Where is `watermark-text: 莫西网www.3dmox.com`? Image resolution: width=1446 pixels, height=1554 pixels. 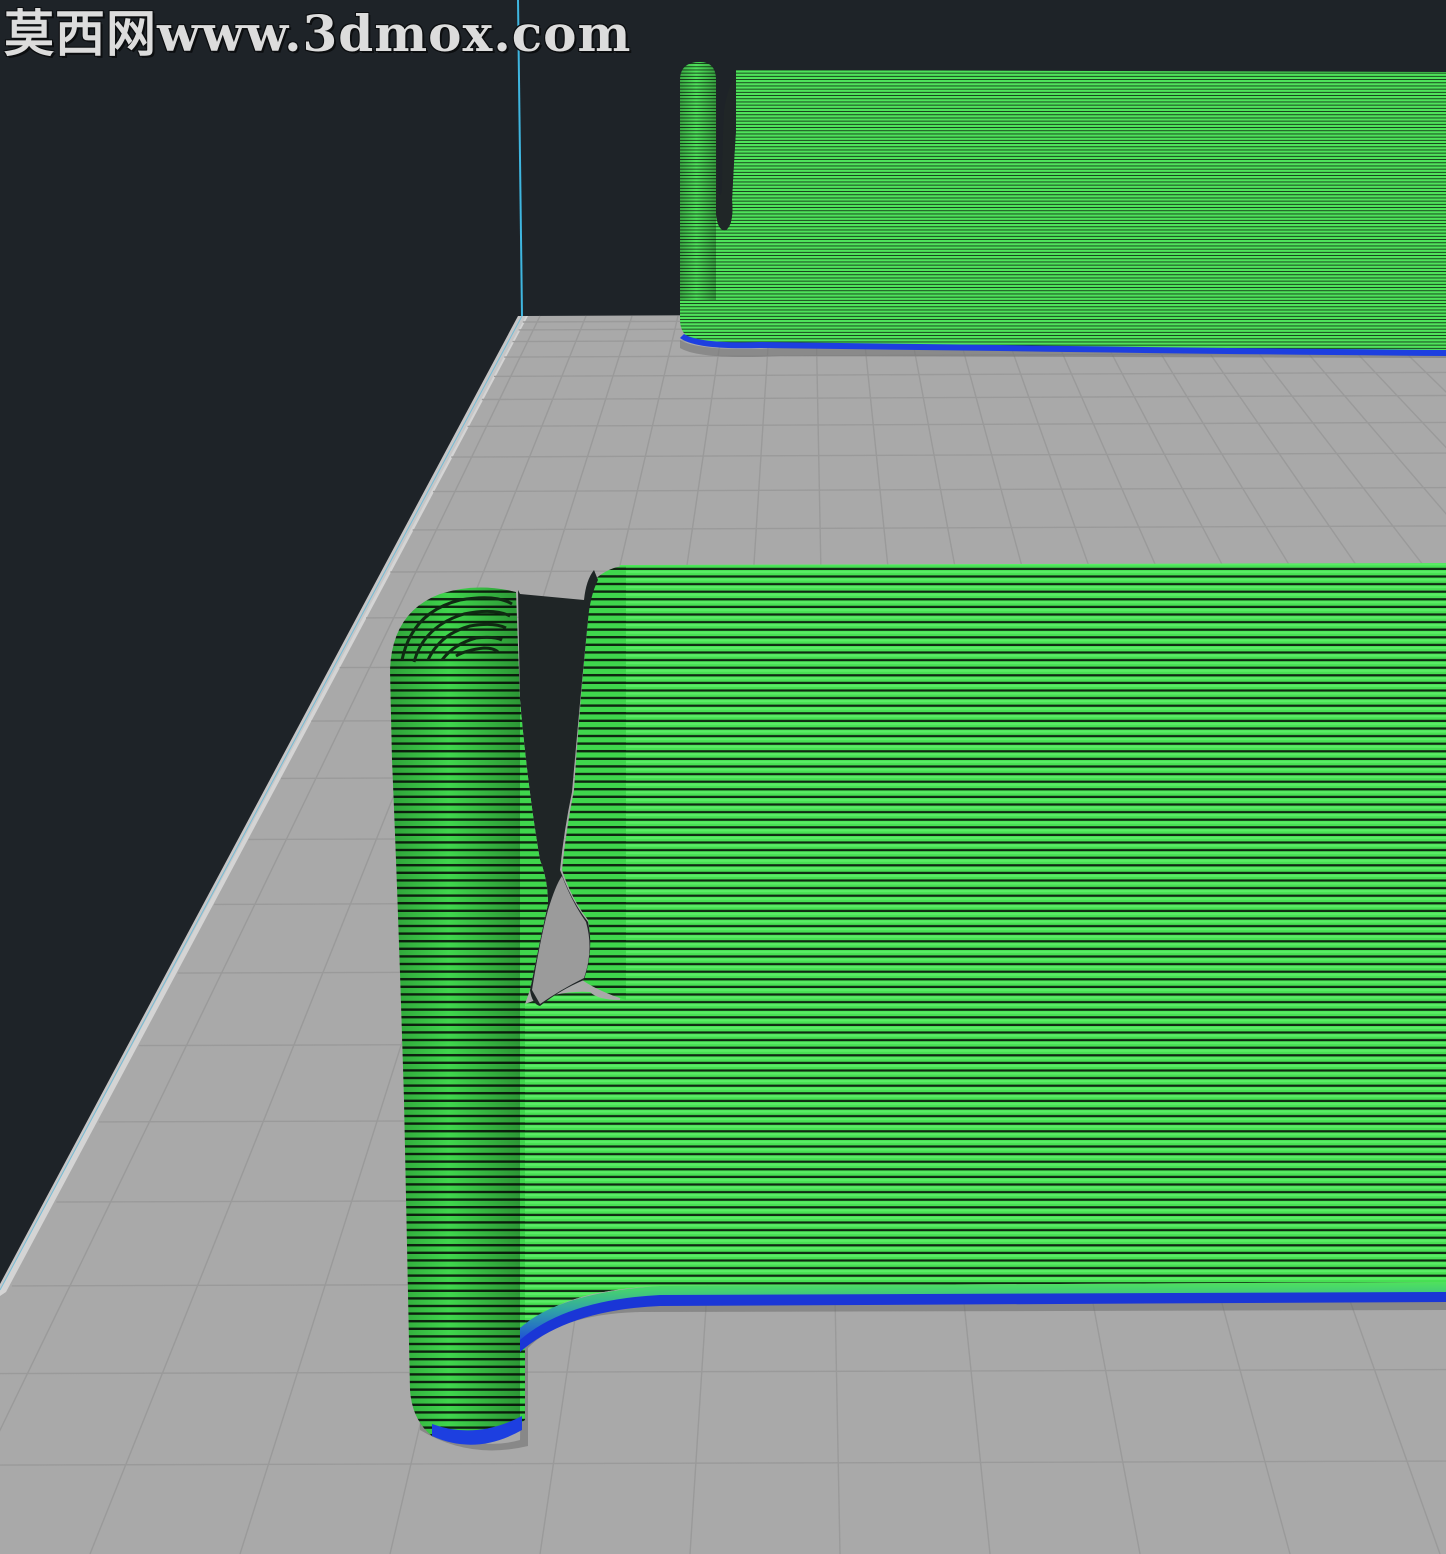
watermark-text: 莫西网www.3dmox.com is located at coordinates (318, 33).